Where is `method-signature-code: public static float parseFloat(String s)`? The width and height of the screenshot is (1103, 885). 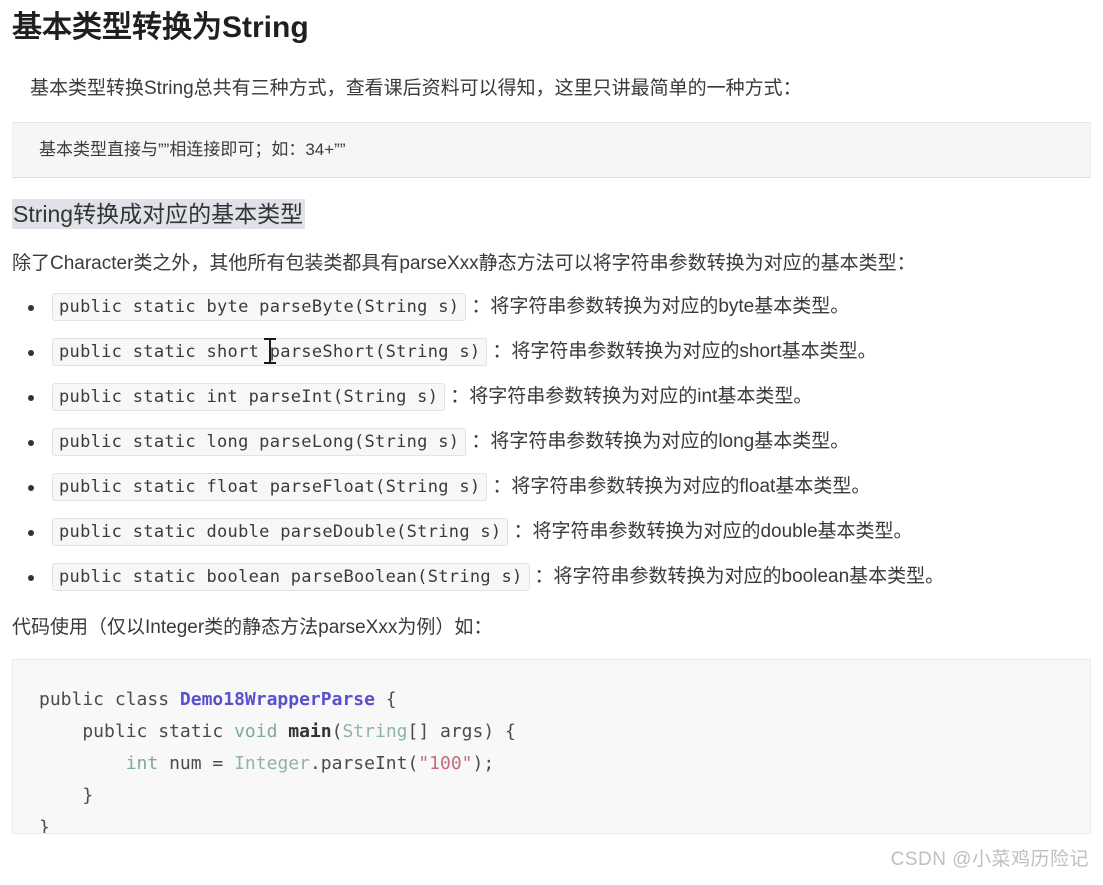 method-signature-code: public static float parseFloat(String s) is located at coordinates (270, 487).